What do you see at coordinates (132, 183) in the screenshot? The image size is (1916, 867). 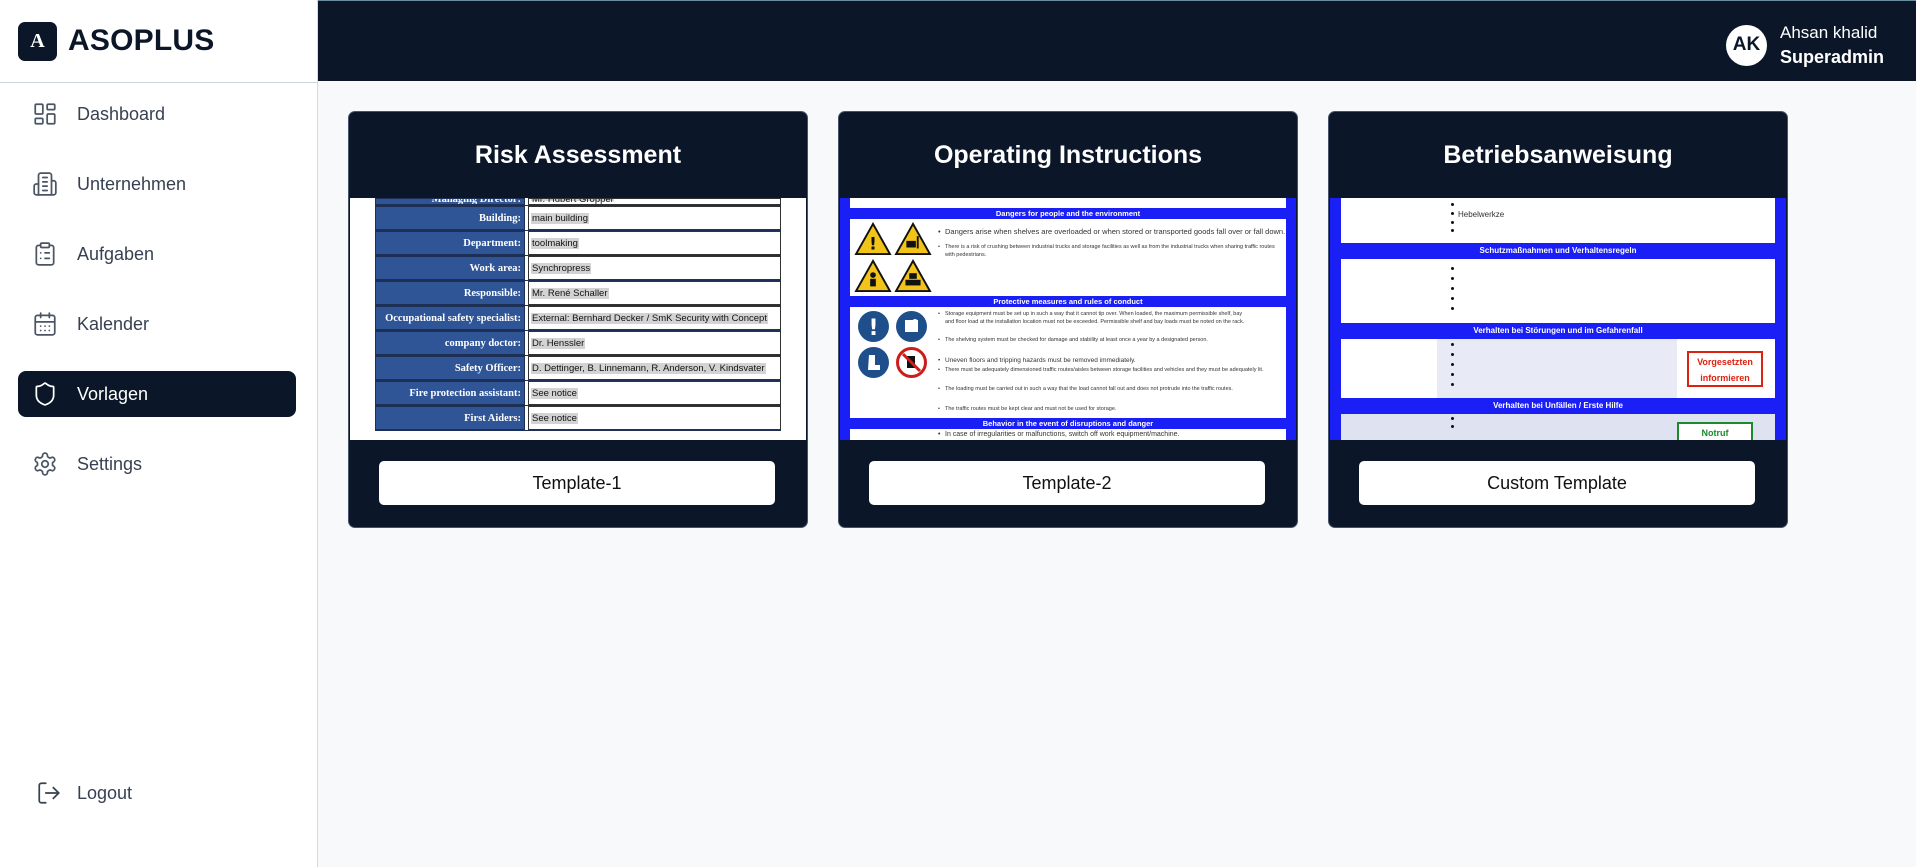 I see `sidebar-item-label: Unternehmen` at bounding box center [132, 183].